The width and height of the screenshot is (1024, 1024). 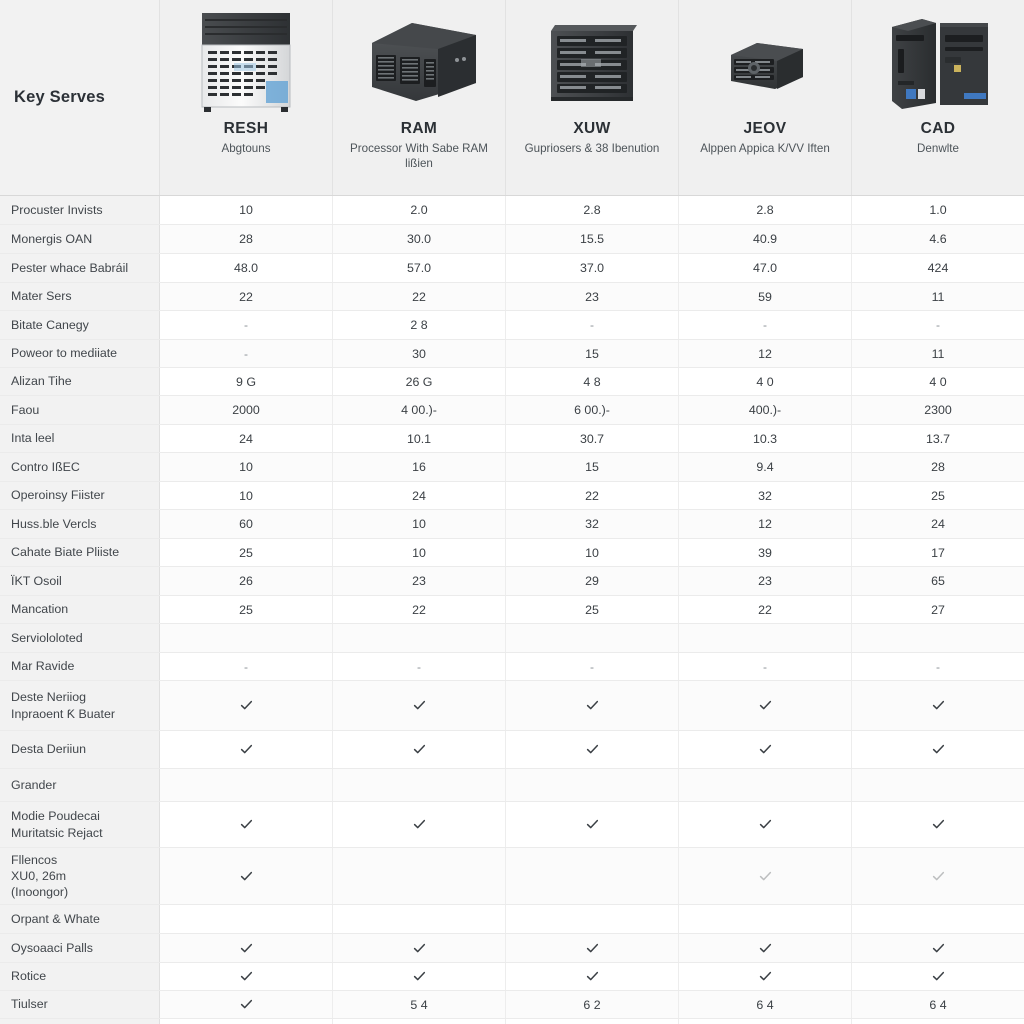 I want to click on table-row: Orpant & Whate, so click(x=512, y=919).